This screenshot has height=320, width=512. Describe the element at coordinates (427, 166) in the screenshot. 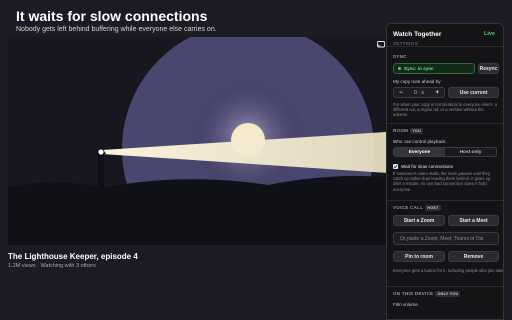

I see `wait-label: Wait for slow connections` at that location.